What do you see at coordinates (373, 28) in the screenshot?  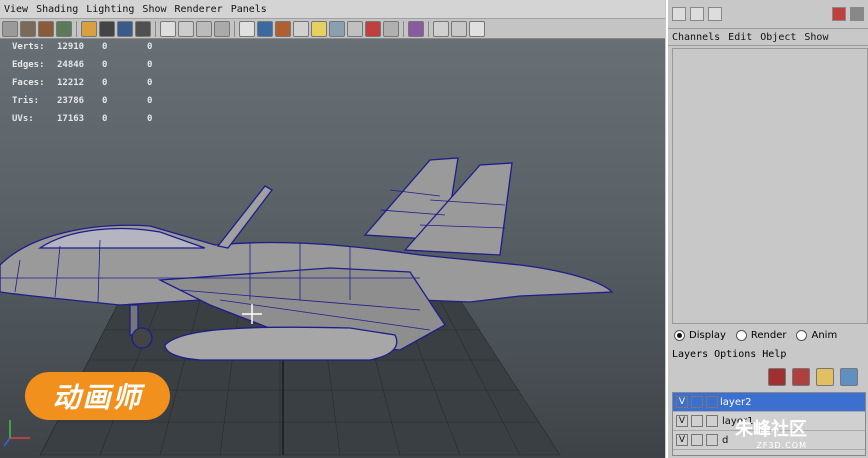 I see `motion-blur-icon` at bounding box center [373, 28].